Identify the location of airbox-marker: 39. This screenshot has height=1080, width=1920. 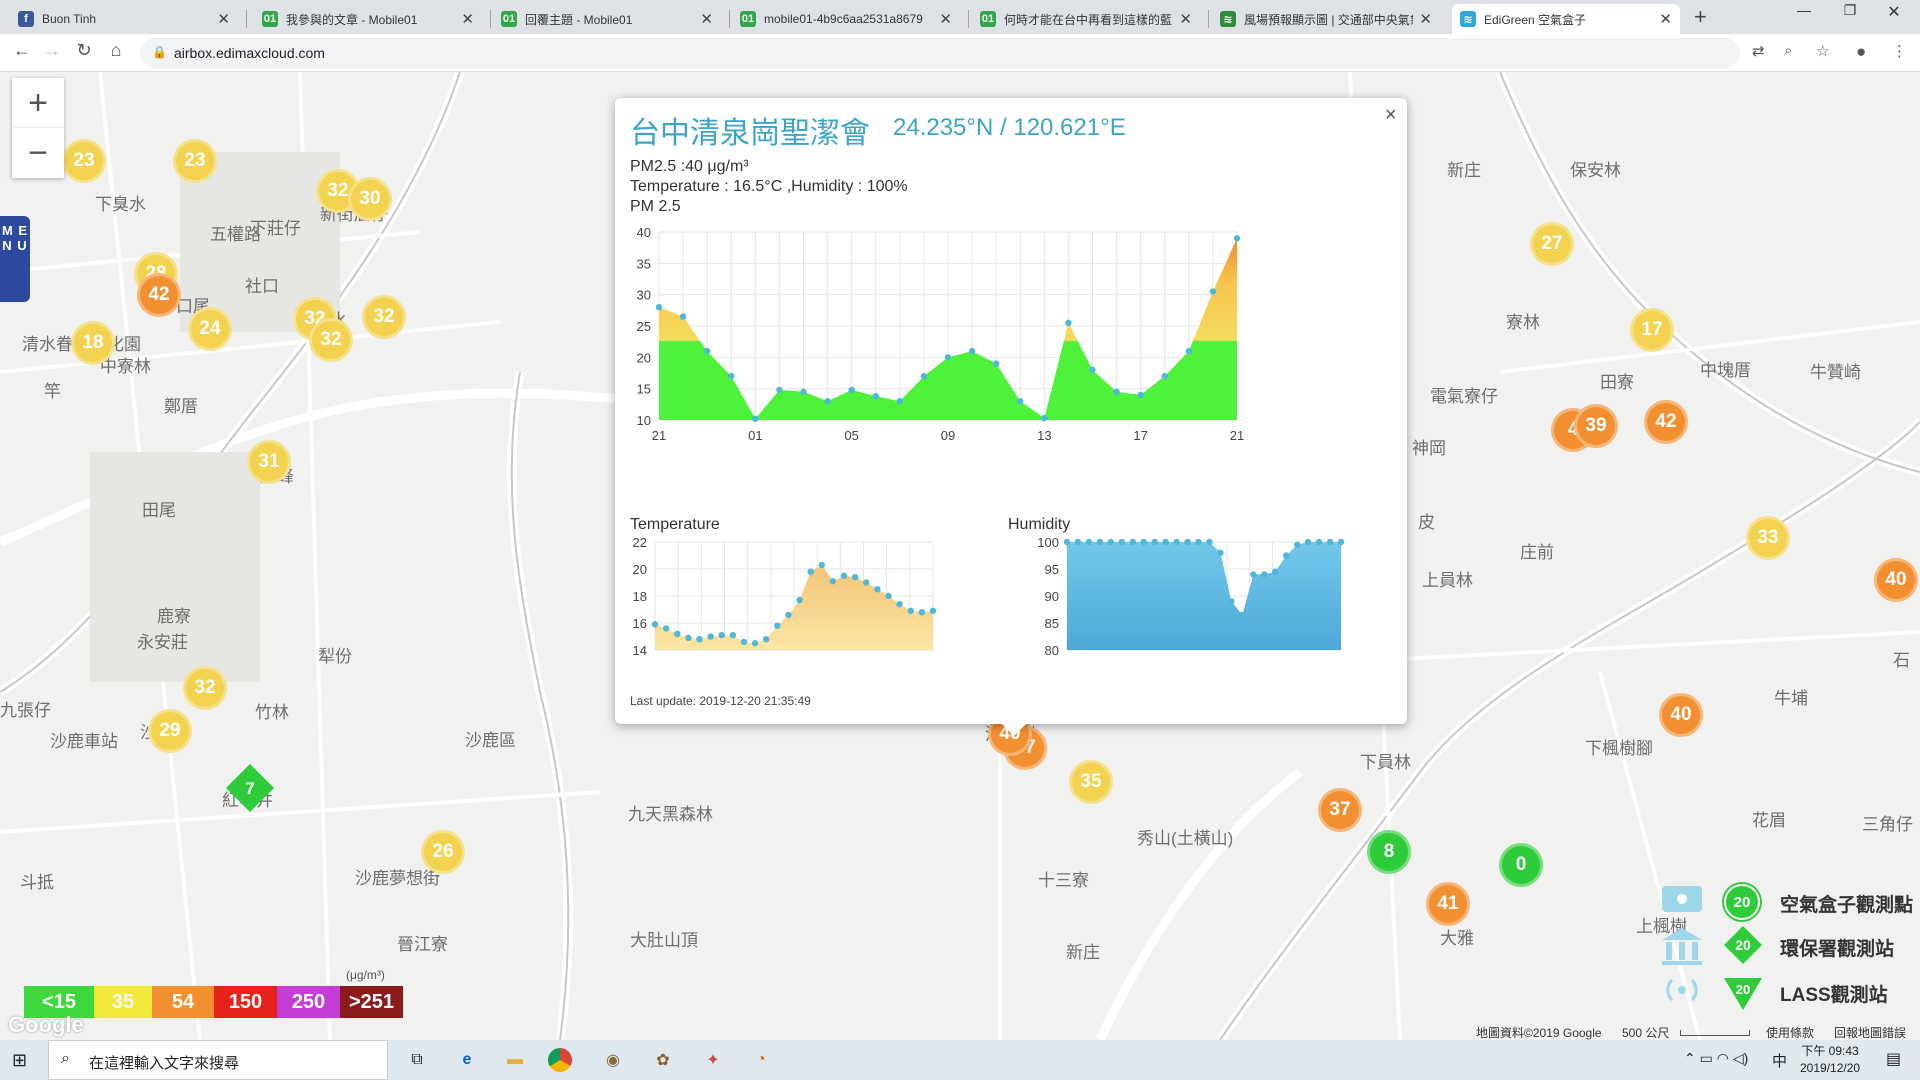
(1596, 426).